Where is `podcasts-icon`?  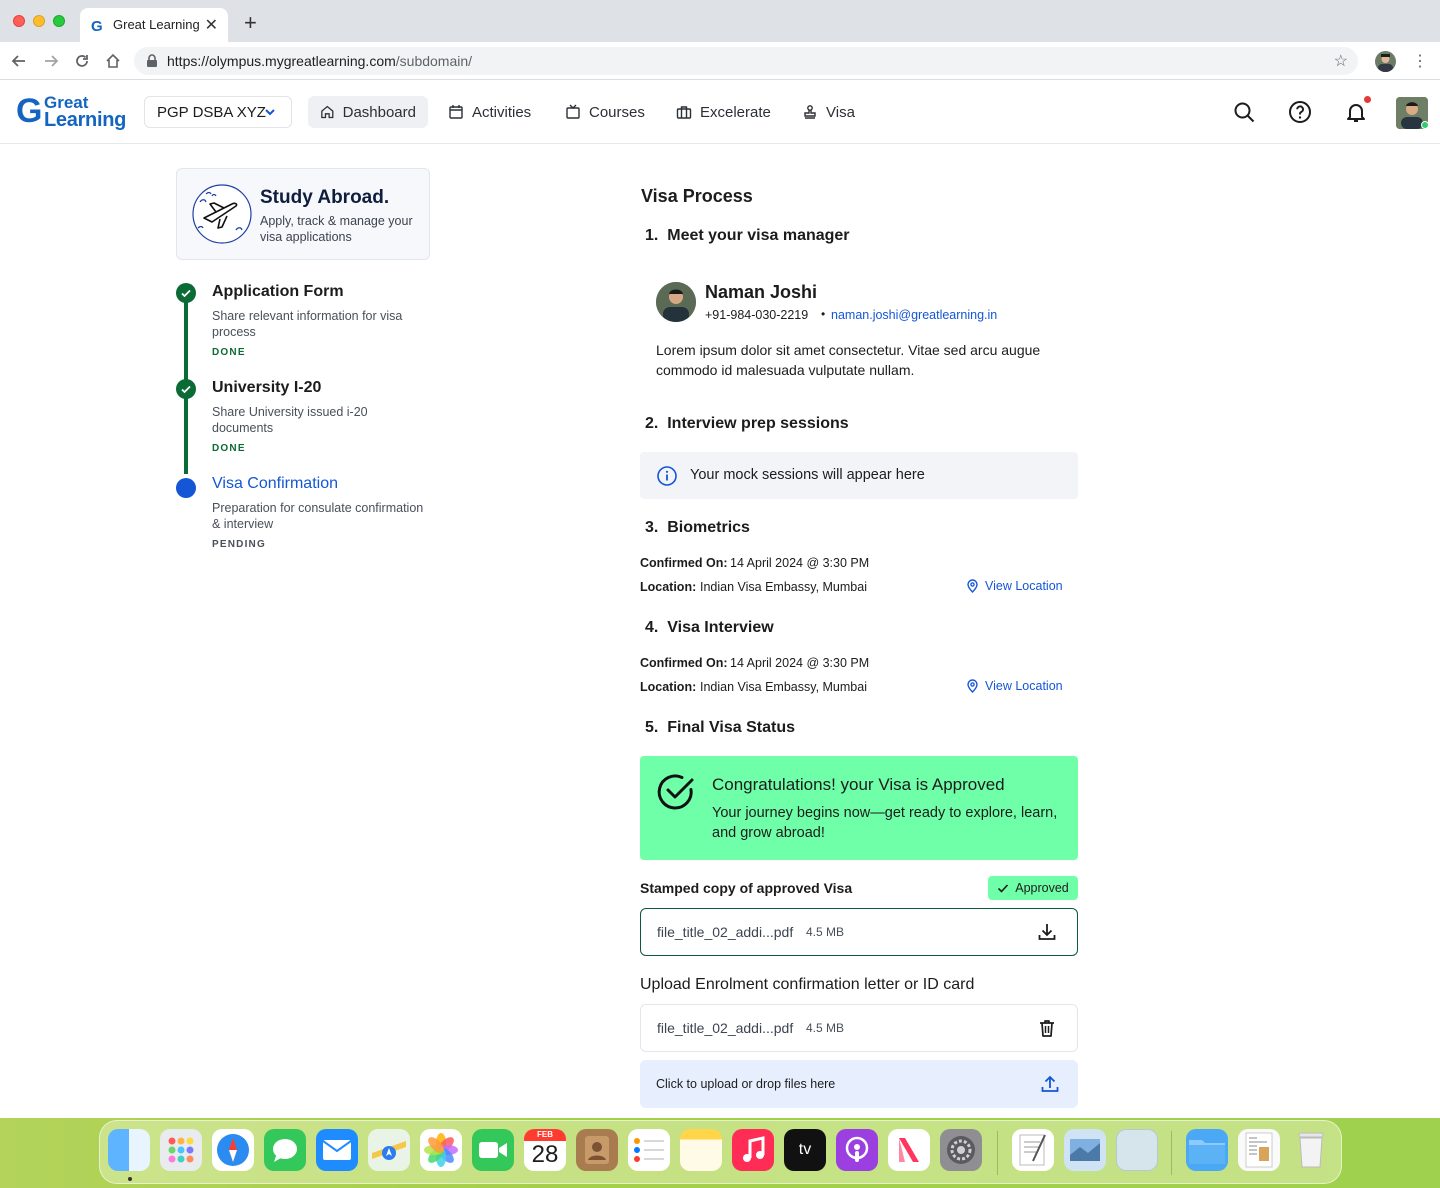
podcasts-icon is located at coordinates (857, 1150).